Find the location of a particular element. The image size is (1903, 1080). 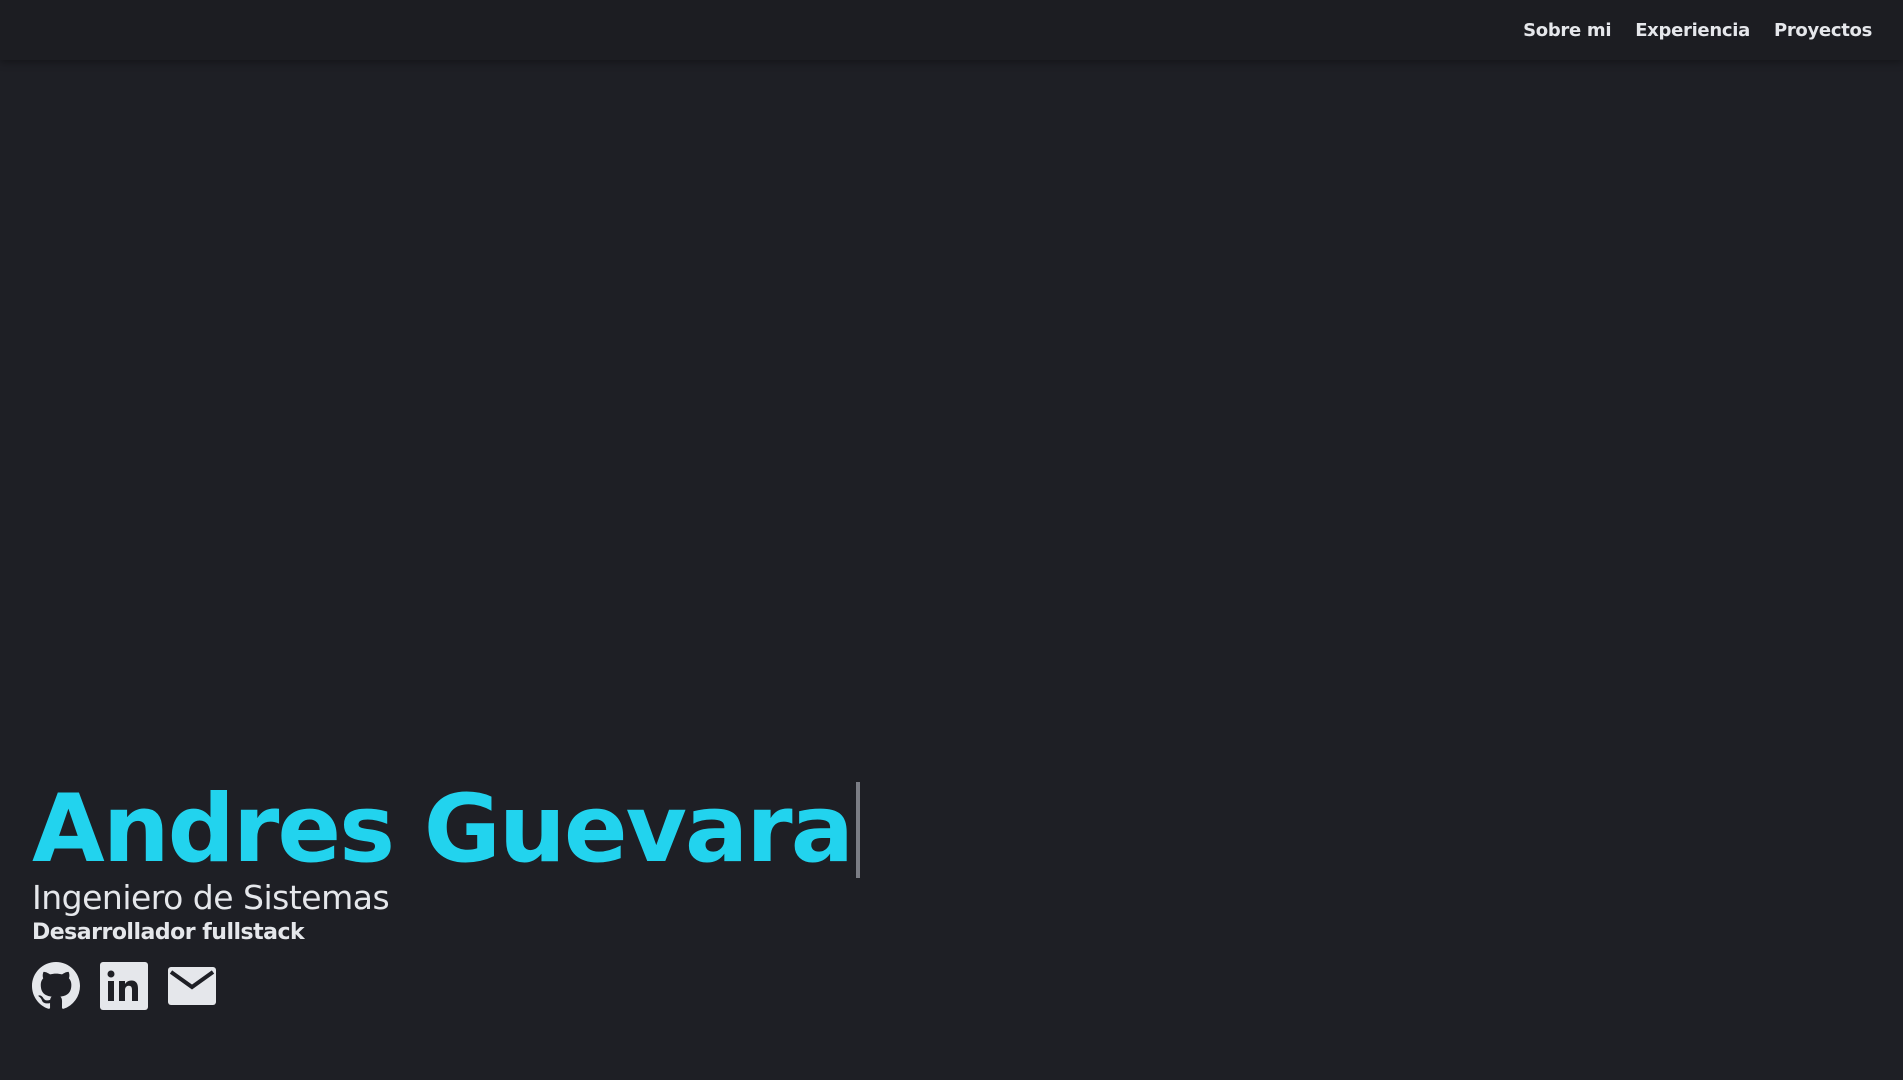

social-links is located at coordinates (446, 986).